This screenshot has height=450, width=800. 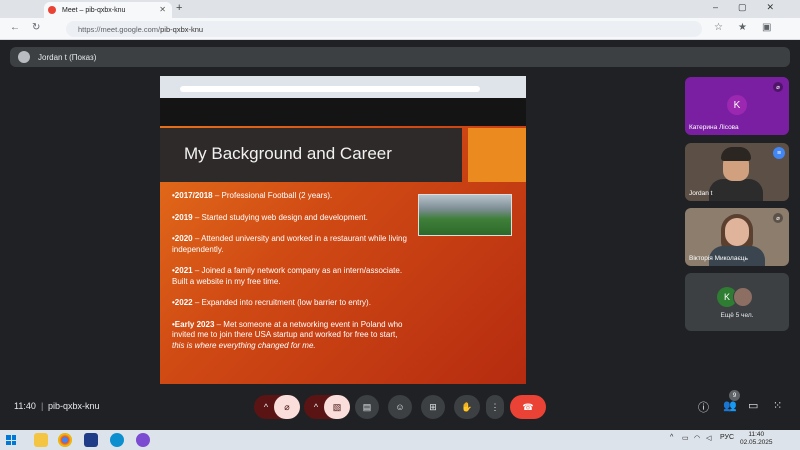 I want to click on raise-hand-button: ✋, so click(x=467, y=407).